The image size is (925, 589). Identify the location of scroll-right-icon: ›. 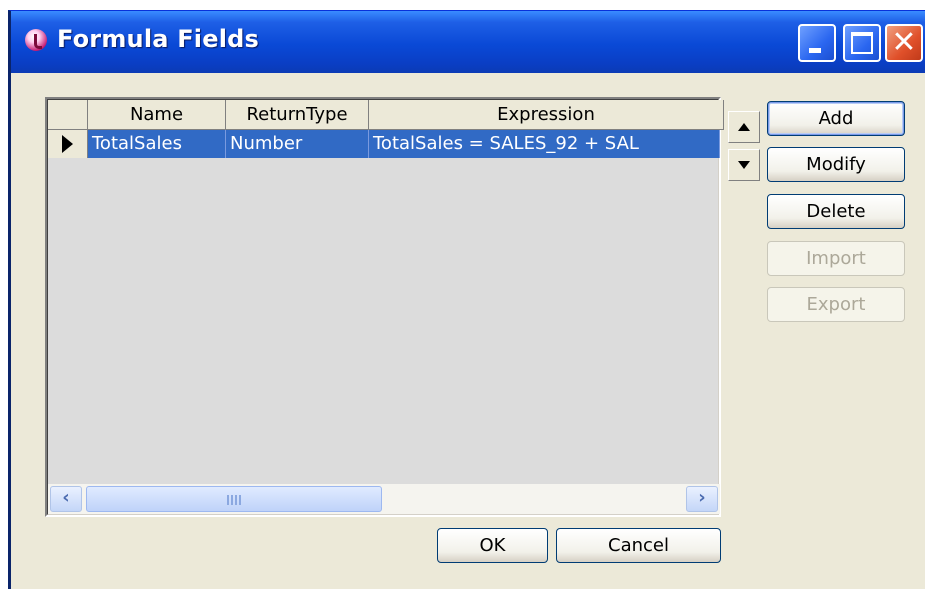
(702, 499).